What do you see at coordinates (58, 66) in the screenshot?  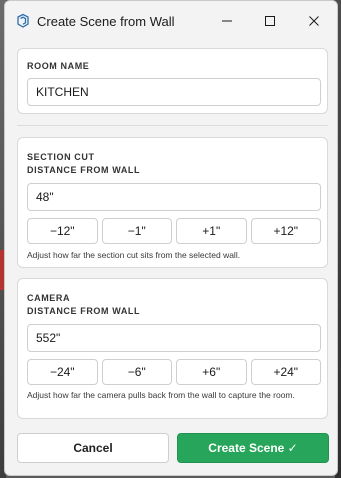 I see `room-name-label: ROOM NAME` at bounding box center [58, 66].